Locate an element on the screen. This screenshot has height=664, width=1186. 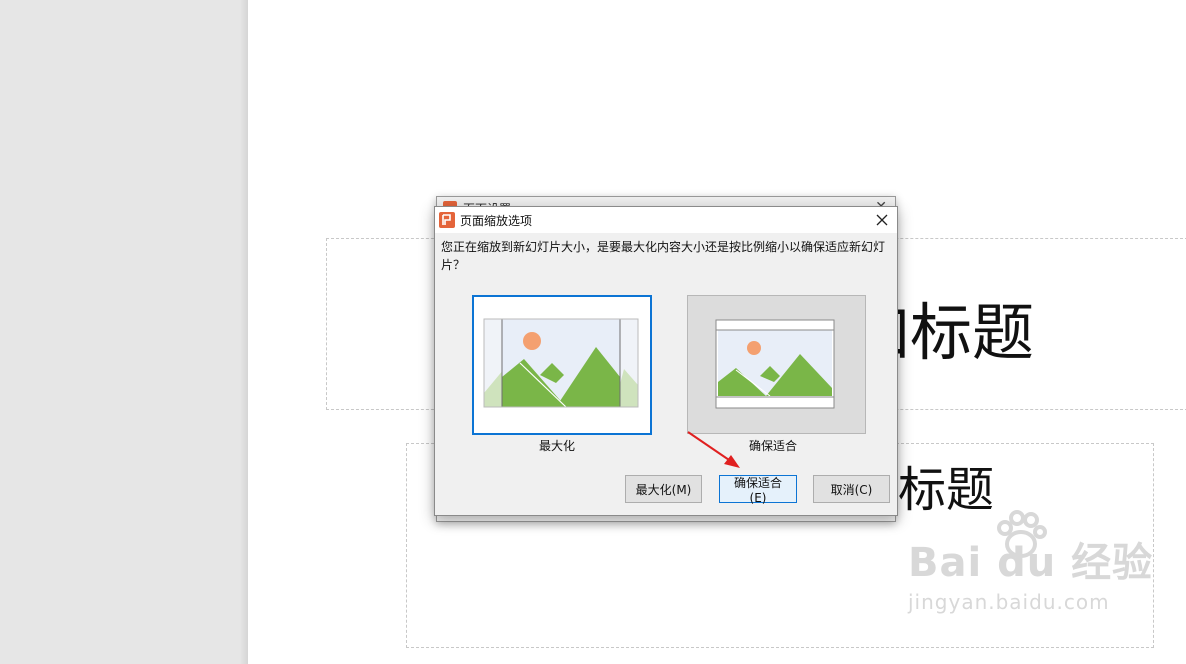
dialog-message: 您正在缩放到新幻灯片大小，是要最大化内容大小还是按比例缩小以确保适应新幻灯片？ is located at coordinates (663, 256).